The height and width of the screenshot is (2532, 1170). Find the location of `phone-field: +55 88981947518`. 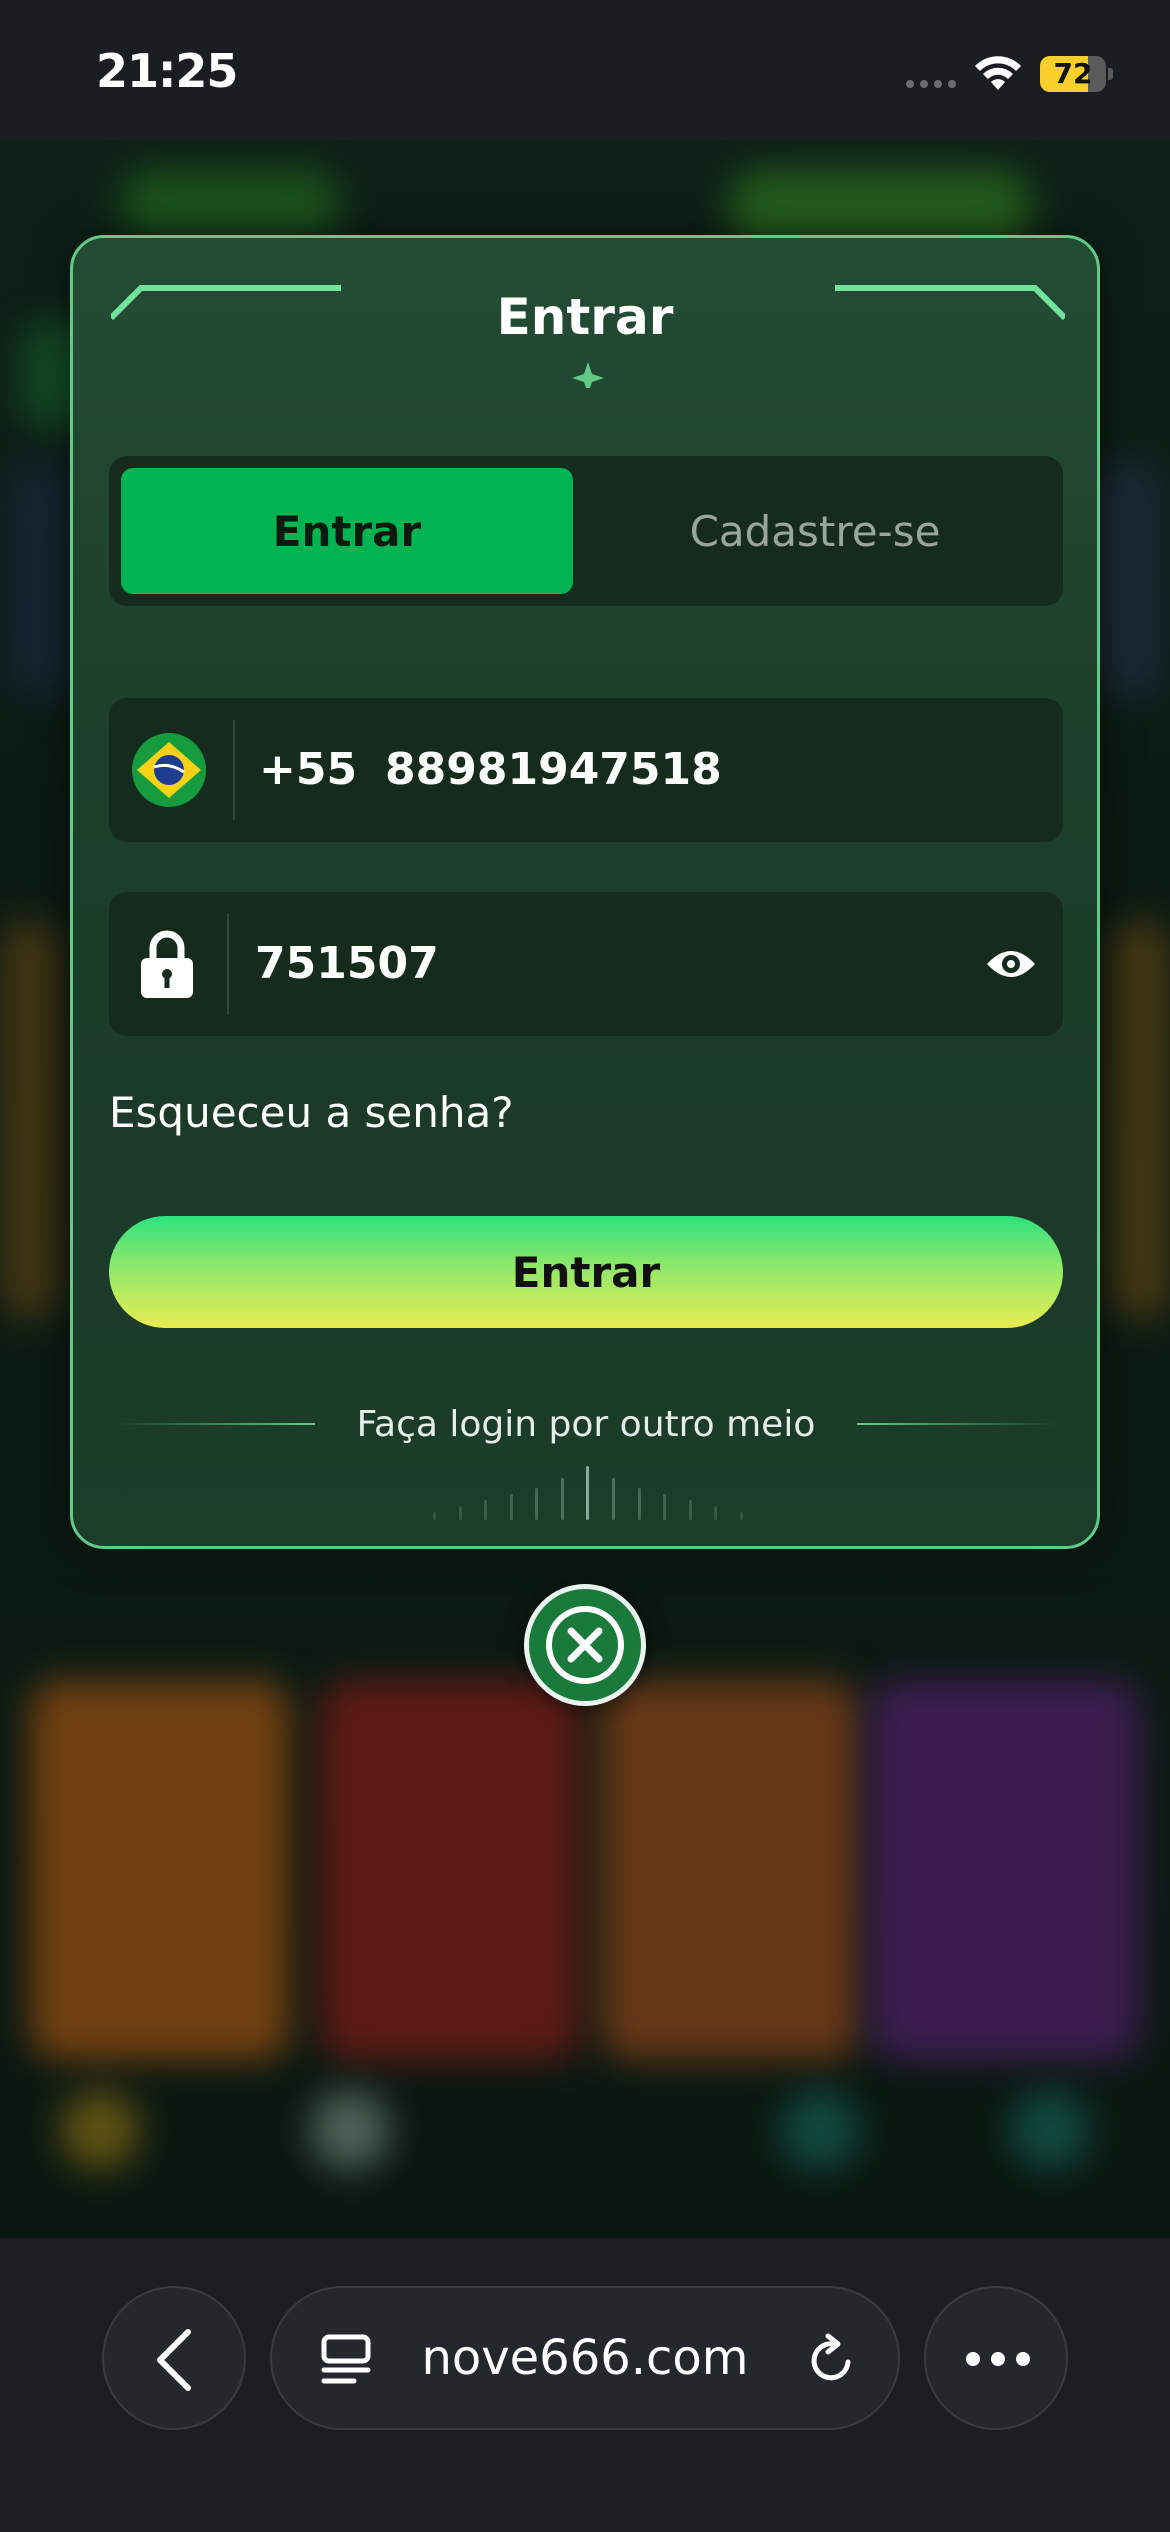

phone-field: +55 88981947518 is located at coordinates (586, 770).